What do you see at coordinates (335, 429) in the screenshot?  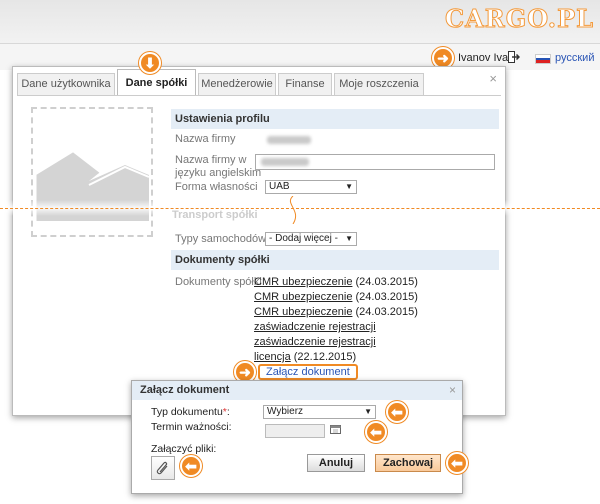 I see `calendar-icon` at bounding box center [335, 429].